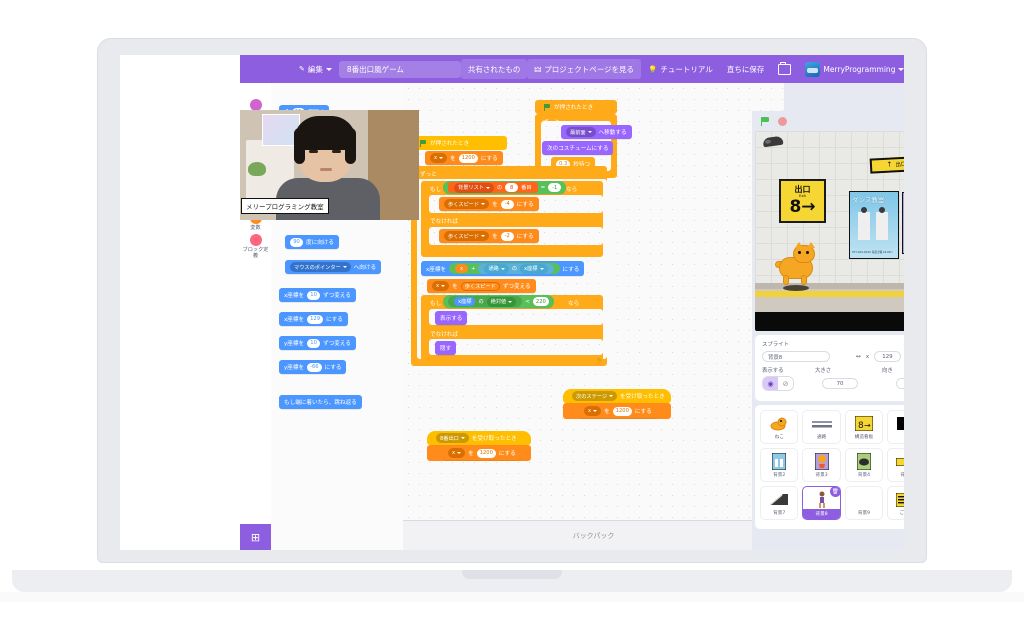 This screenshot has width=1024, height=635. I want to click on project-title-input: 8番出口風ゲーム, so click(399, 69).